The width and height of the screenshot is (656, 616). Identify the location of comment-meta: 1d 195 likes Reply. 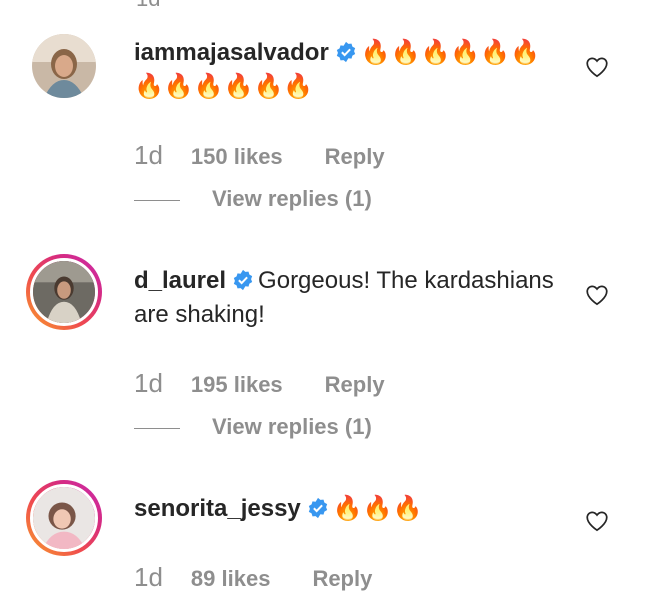
(259, 383).